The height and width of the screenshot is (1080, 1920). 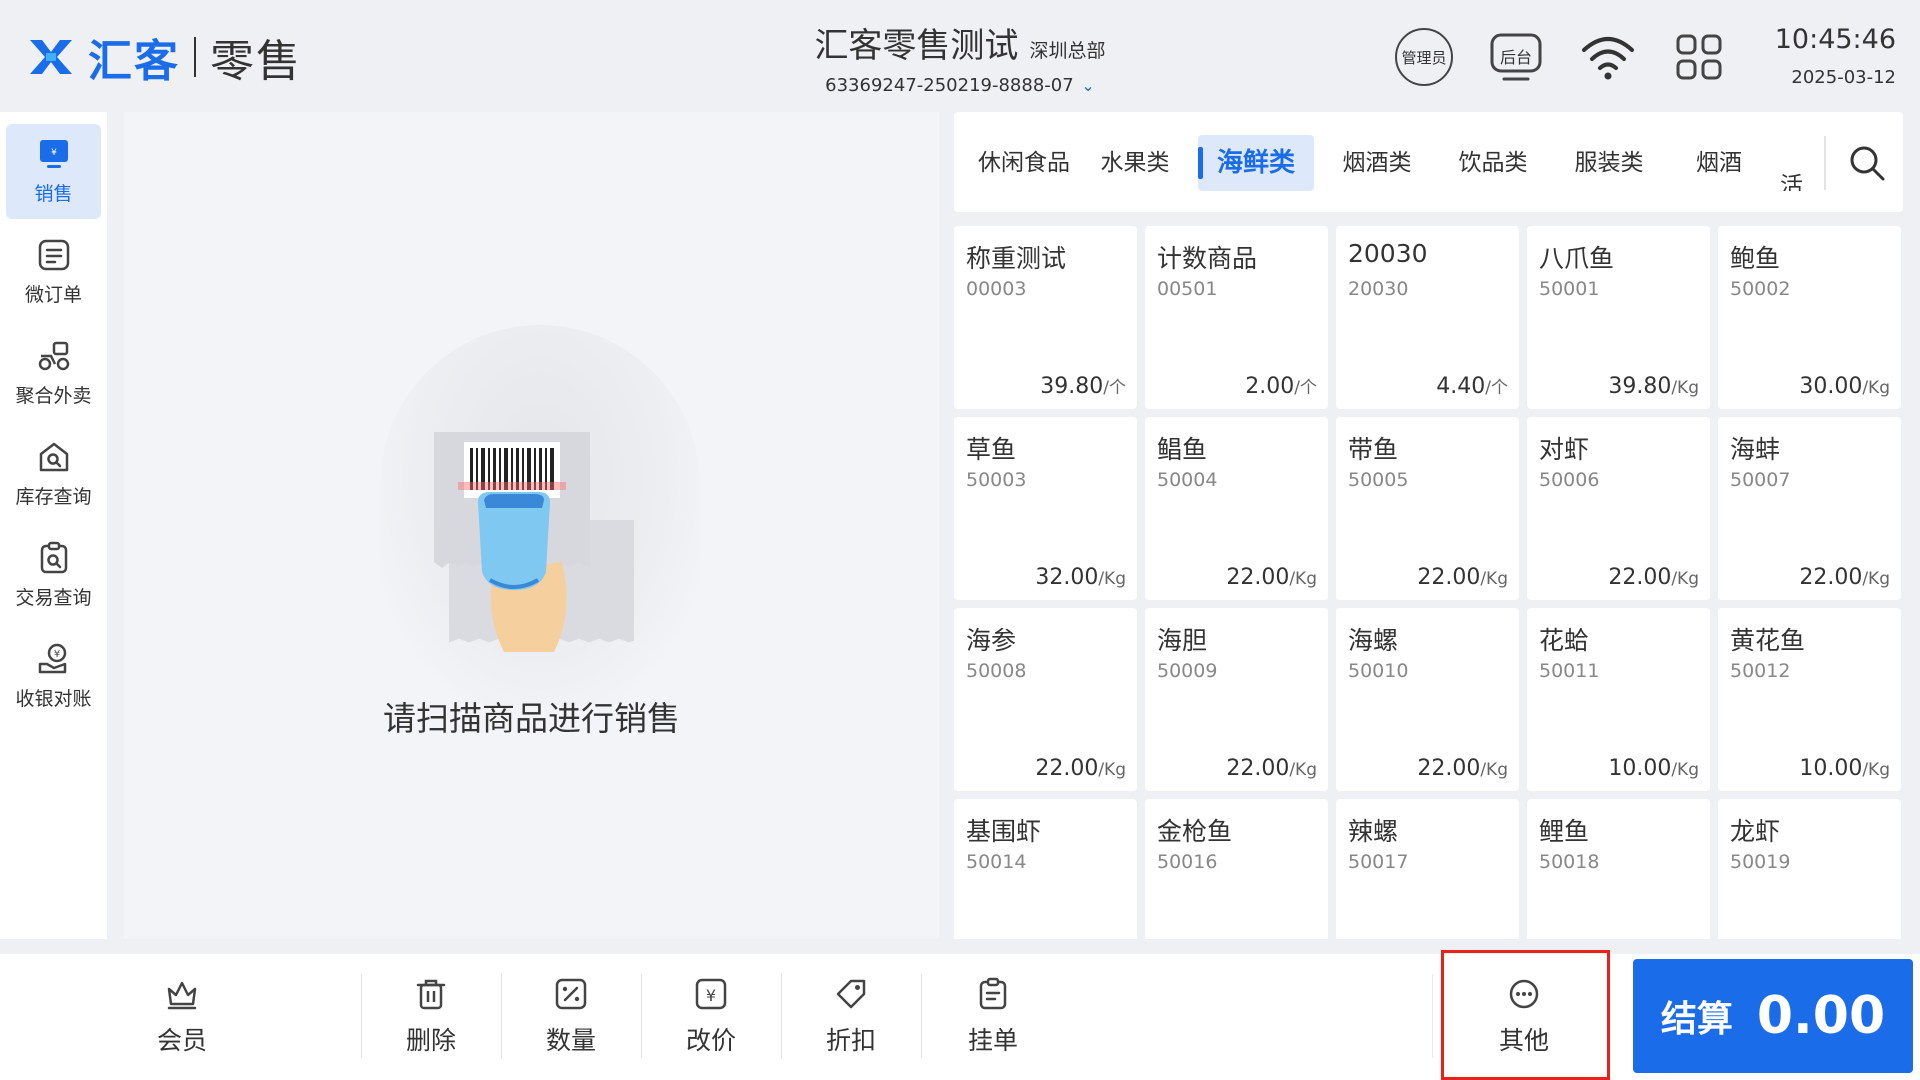 I want to click on product-card: 20030 20030 4.40/个, so click(x=1427, y=317).